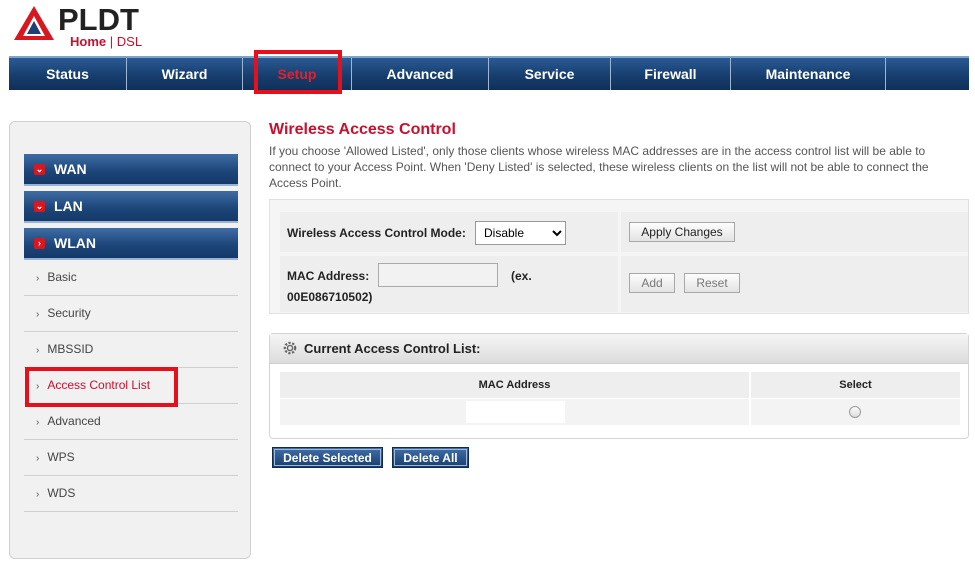  I want to click on sidebar-group-label: WAN, so click(70, 169).